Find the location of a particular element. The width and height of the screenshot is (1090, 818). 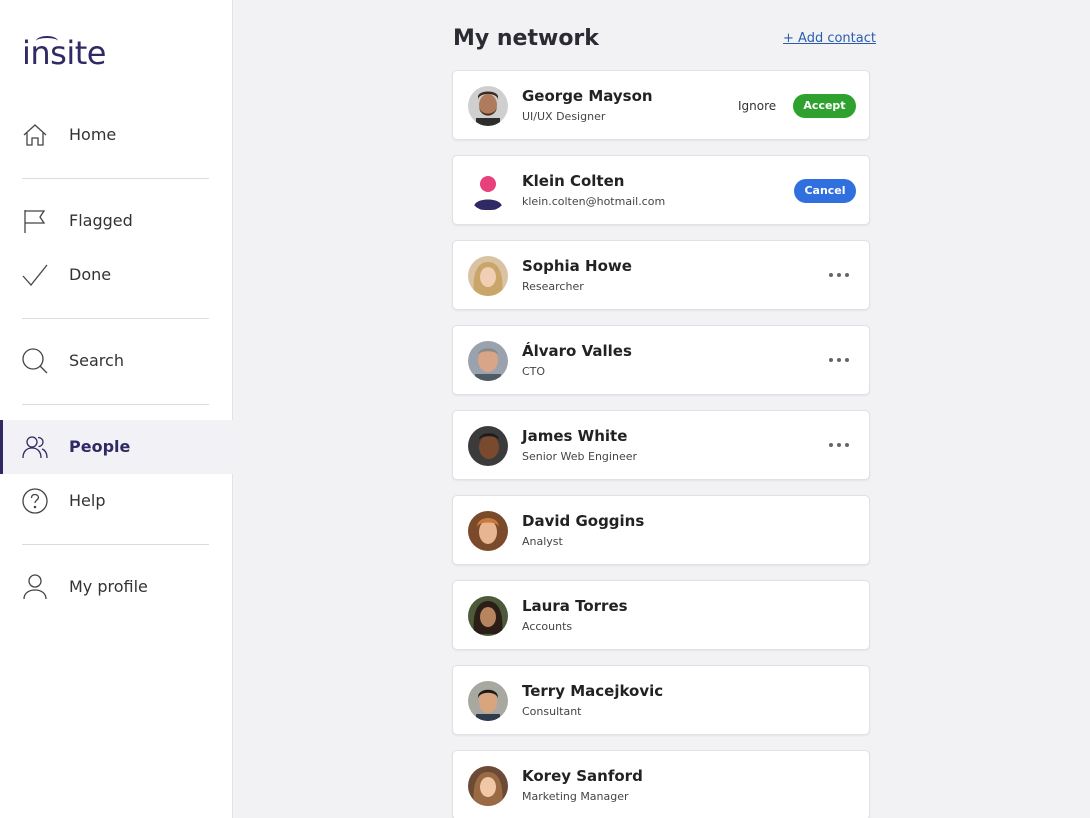

contact-role: Marketing Manager is located at coordinates (575, 796).